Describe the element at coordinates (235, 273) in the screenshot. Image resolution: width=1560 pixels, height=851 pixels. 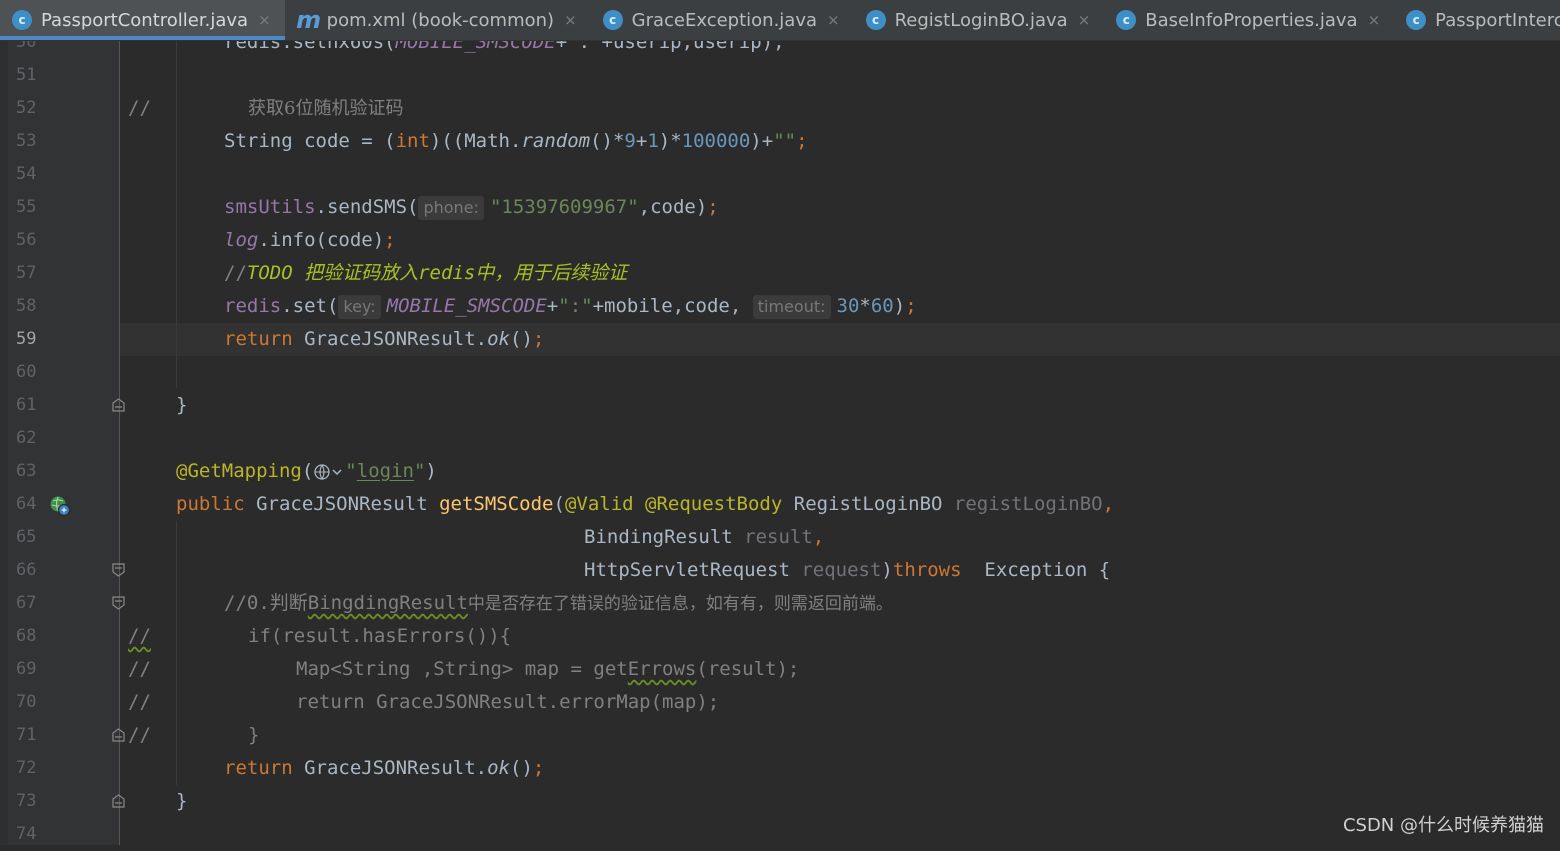
I see `code-token: //` at that location.